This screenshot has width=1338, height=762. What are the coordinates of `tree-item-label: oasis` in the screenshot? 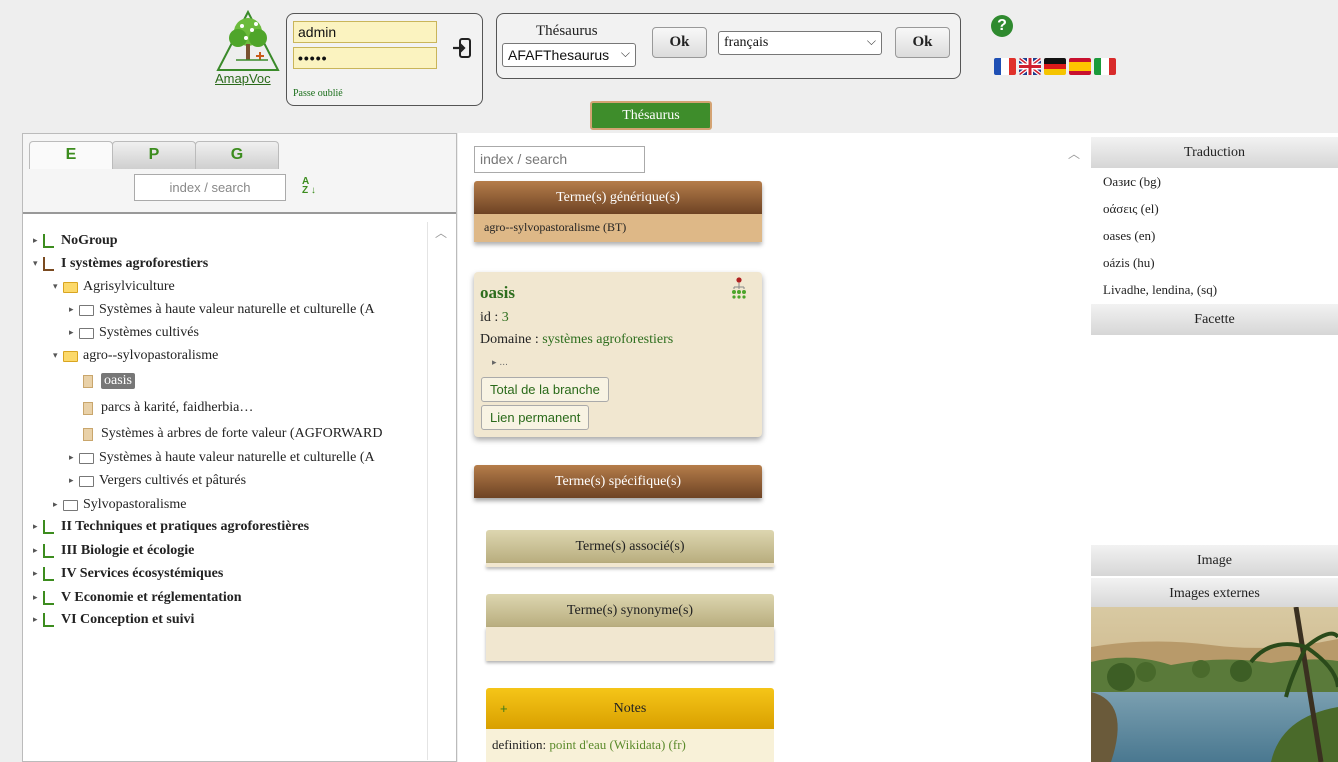 It's located at (118, 381).